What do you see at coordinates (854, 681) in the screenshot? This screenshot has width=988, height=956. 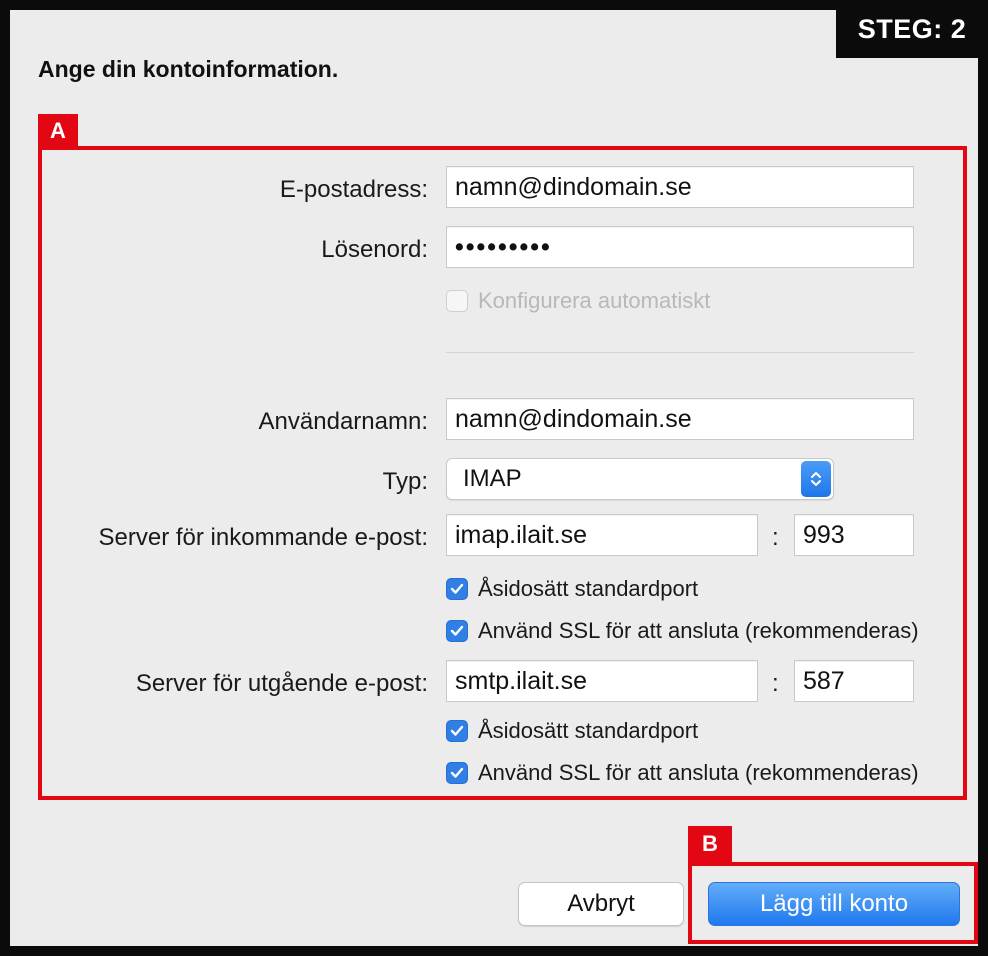 I see `outgoing-port-field` at bounding box center [854, 681].